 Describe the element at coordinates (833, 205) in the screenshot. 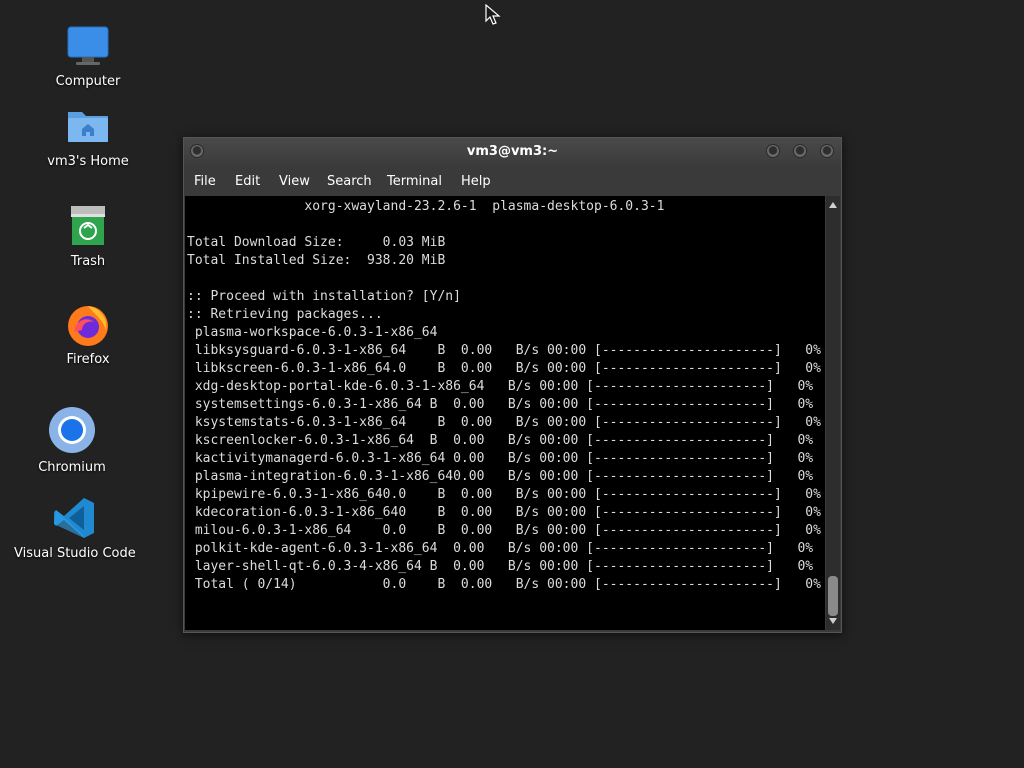

I see `scroll-up-arrow-icon` at that location.